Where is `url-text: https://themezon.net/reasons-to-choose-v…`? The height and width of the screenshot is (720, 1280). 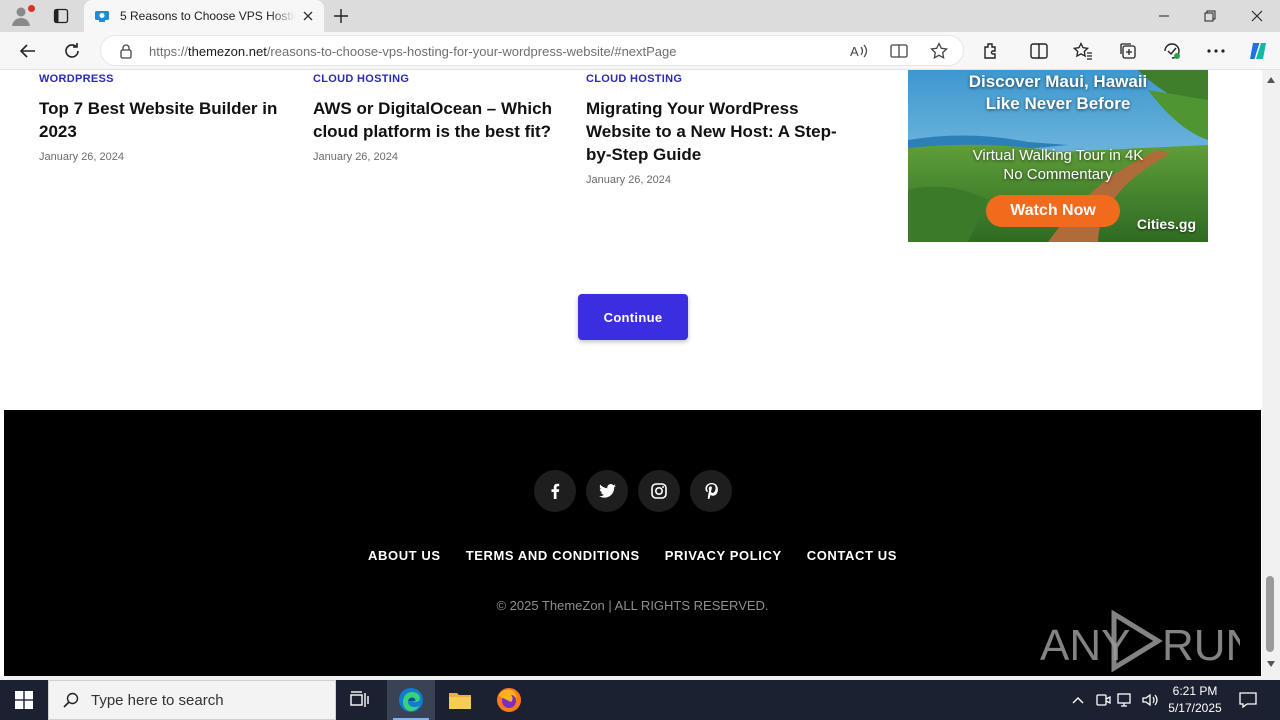 url-text: https://themezon.net/reasons-to-choose-v… is located at coordinates (413, 51).